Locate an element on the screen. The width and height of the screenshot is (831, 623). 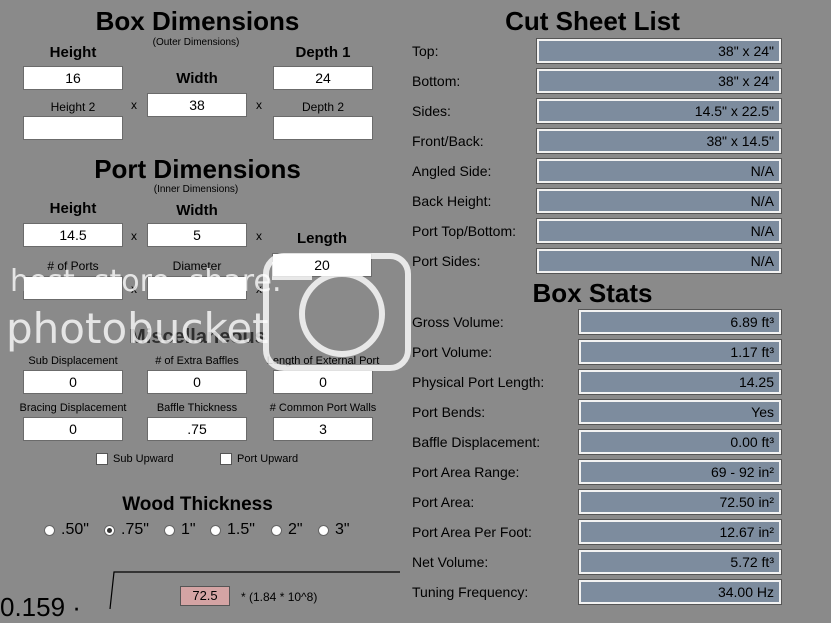
external-port-input: 0 is located at coordinates (323, 382).